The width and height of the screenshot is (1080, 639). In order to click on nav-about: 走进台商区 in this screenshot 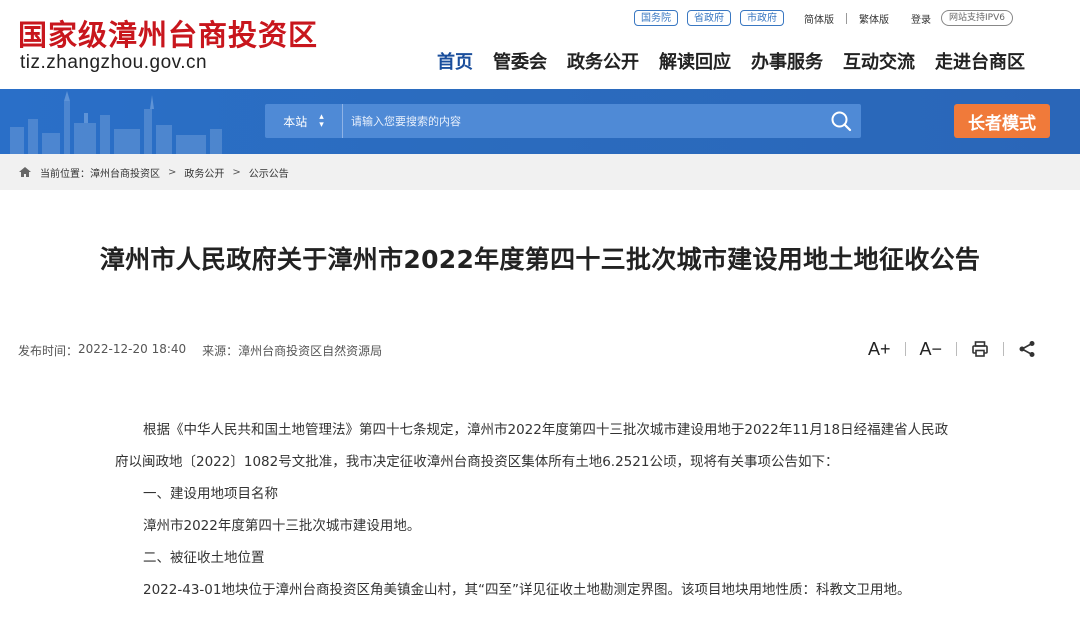, I will do `click(980, 61)`.